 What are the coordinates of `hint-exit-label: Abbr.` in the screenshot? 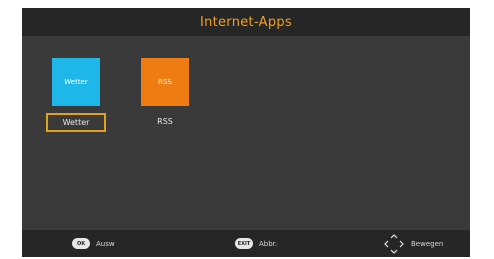 It's located at (268, 243).